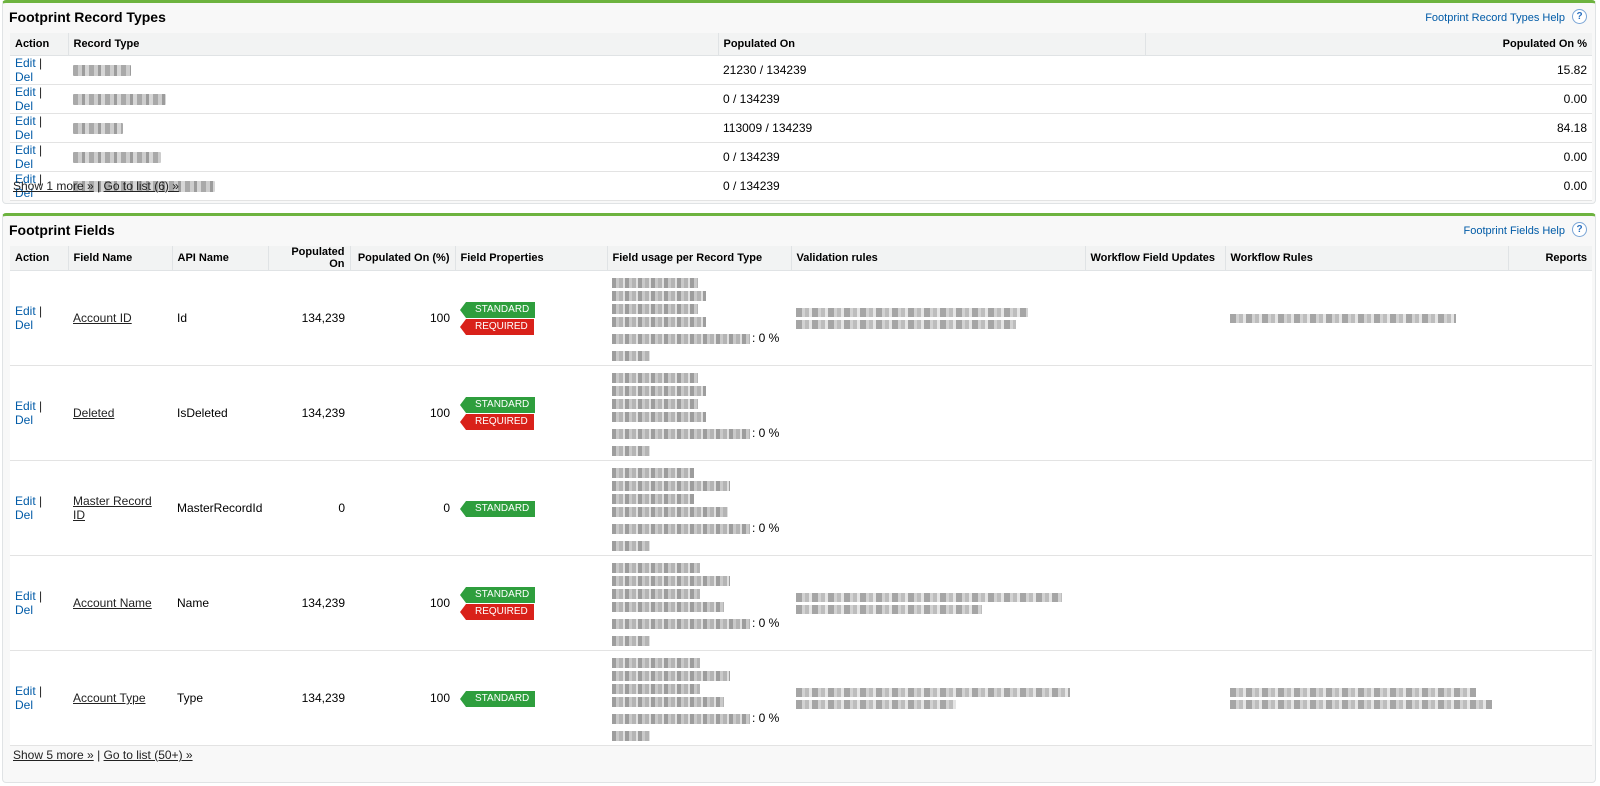 This screenshot has height=786, width=1600. What do you see at coordinates (1368, 157) in the screenshot?
I see `populated-pct-cell: 0.00` at bounding box center [1368, 157].